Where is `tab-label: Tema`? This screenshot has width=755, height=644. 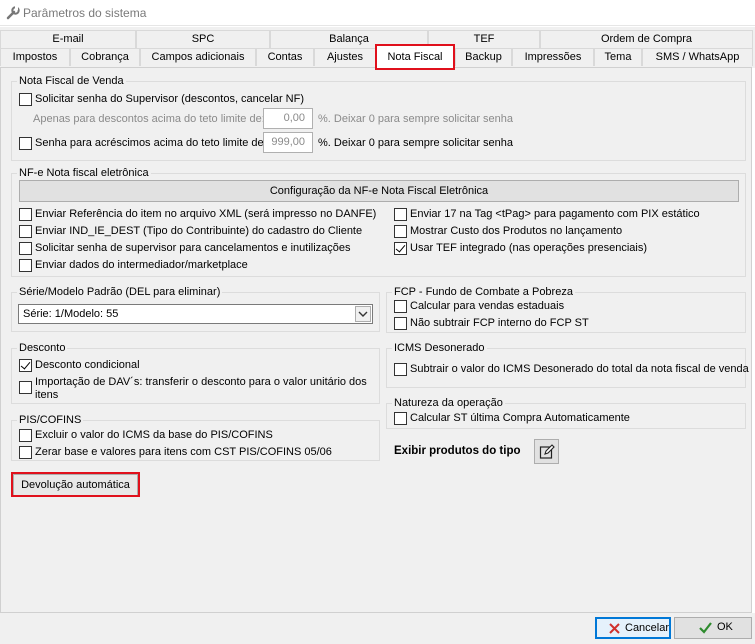
tab-label: Tema is located at coordinates (618, 57).